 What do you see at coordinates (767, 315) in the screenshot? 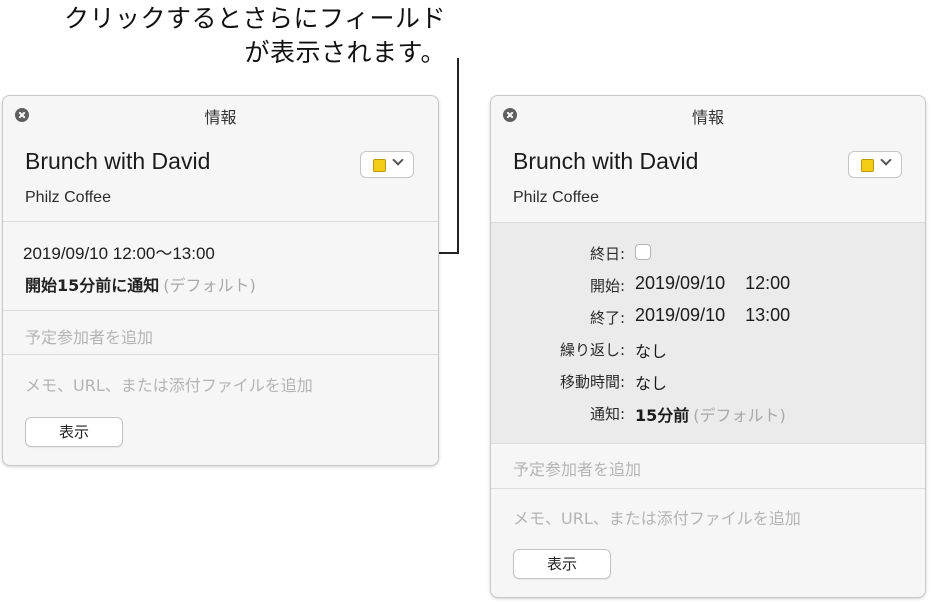
I see `end-time: 13:00` at bounding box center [767, 315].